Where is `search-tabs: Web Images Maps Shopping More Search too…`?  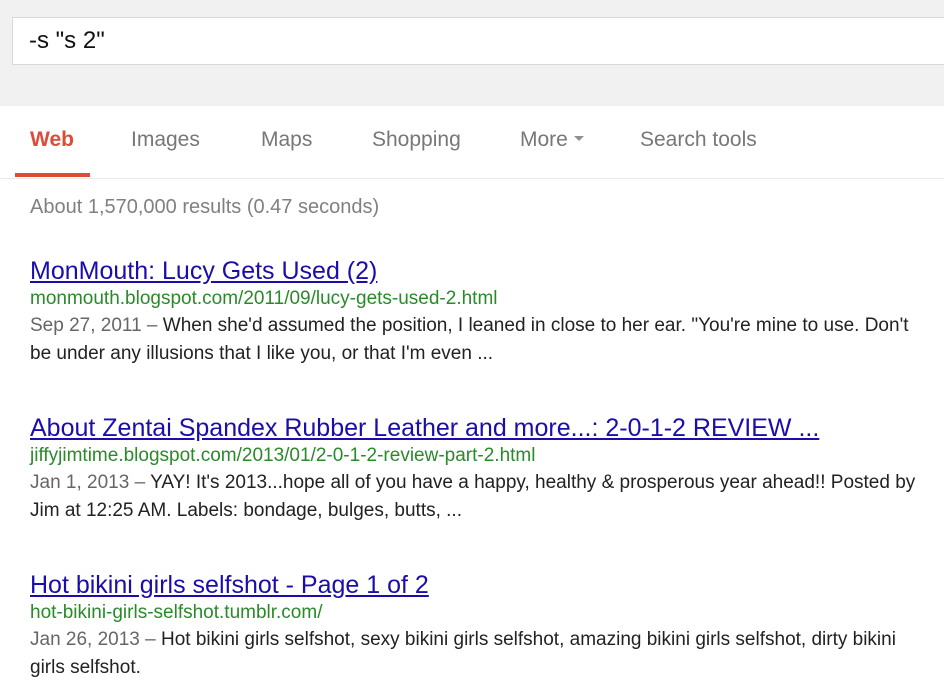
search-tabs: Web Images Maps Shopping More Search too… is located at coordinates (472, 142).